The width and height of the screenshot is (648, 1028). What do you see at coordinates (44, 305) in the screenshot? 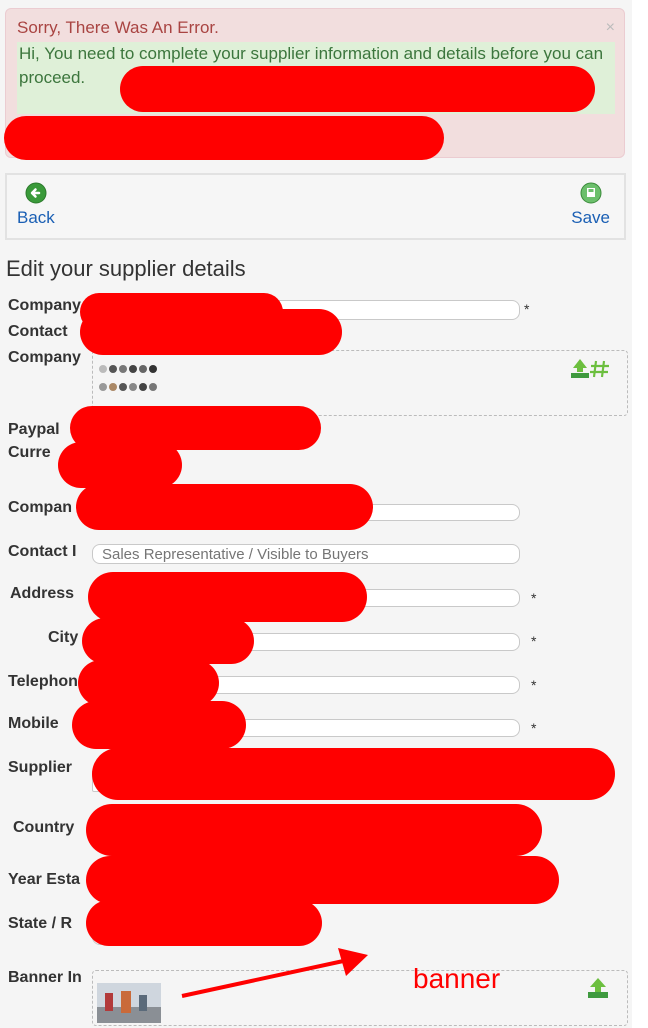
I see `company-name-label: Company` at bounding box center [44, 305].